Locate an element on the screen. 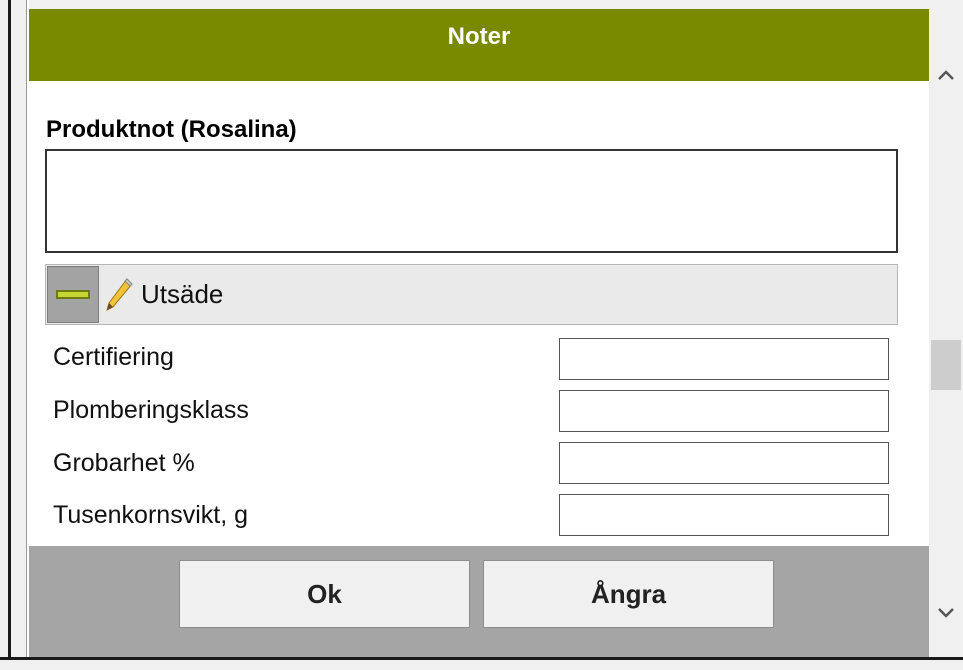 This screenshot has height=670, width=963. window-frame-bottom is located at coordinates (481, 663).